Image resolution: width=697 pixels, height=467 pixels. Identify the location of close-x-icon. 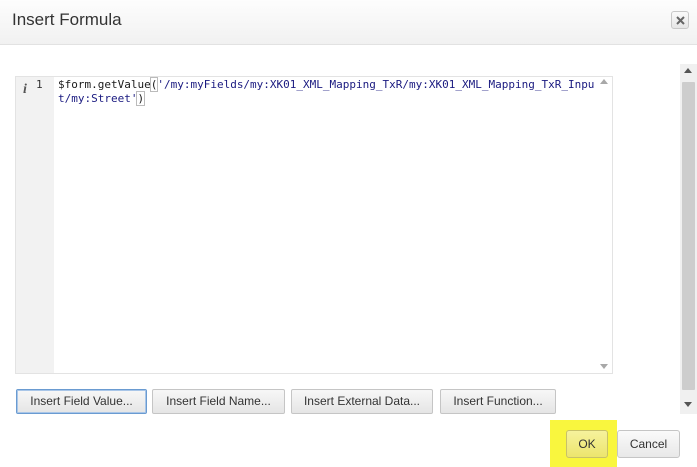
(680, 20).